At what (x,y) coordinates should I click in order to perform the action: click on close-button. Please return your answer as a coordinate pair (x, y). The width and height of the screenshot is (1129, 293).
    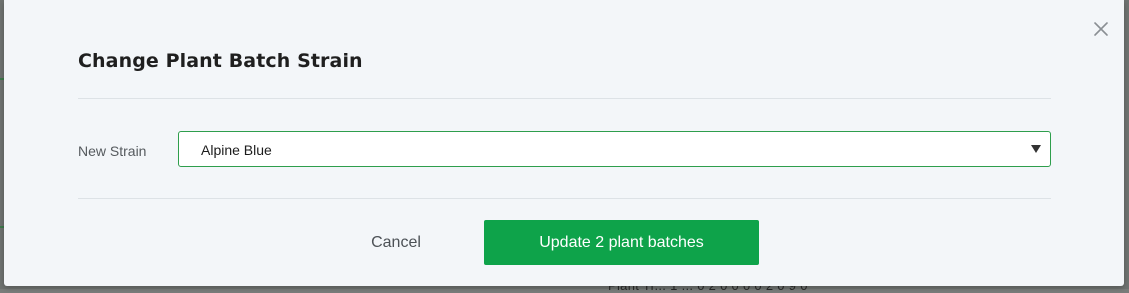
    Looking at the image, I should click on (1101, 29).